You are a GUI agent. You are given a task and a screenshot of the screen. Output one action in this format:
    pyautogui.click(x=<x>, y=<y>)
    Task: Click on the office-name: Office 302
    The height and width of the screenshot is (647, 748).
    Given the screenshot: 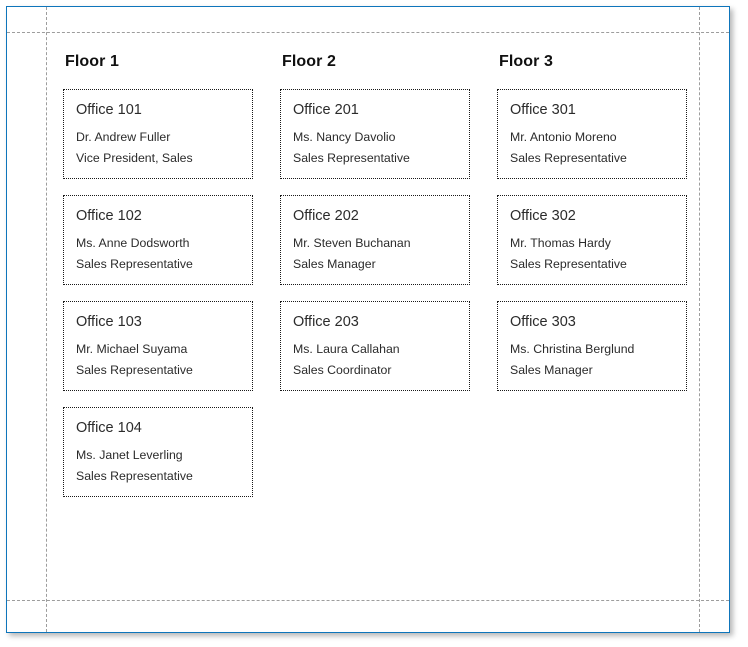 What is the action you would take?
    pyautogui.click(x=543, y=216)
    